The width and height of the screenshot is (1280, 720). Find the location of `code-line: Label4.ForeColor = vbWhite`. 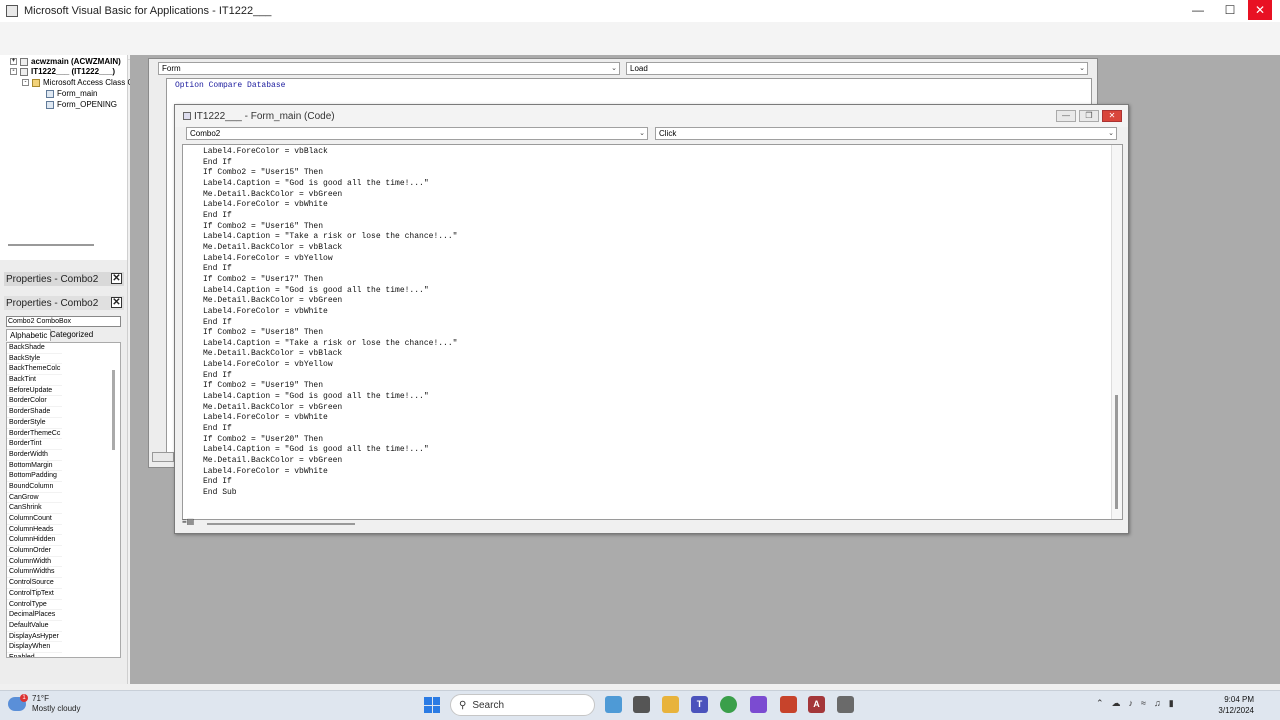

code-line: Label4.ForeColor = vbWhite is located at coordinates (265, 205).